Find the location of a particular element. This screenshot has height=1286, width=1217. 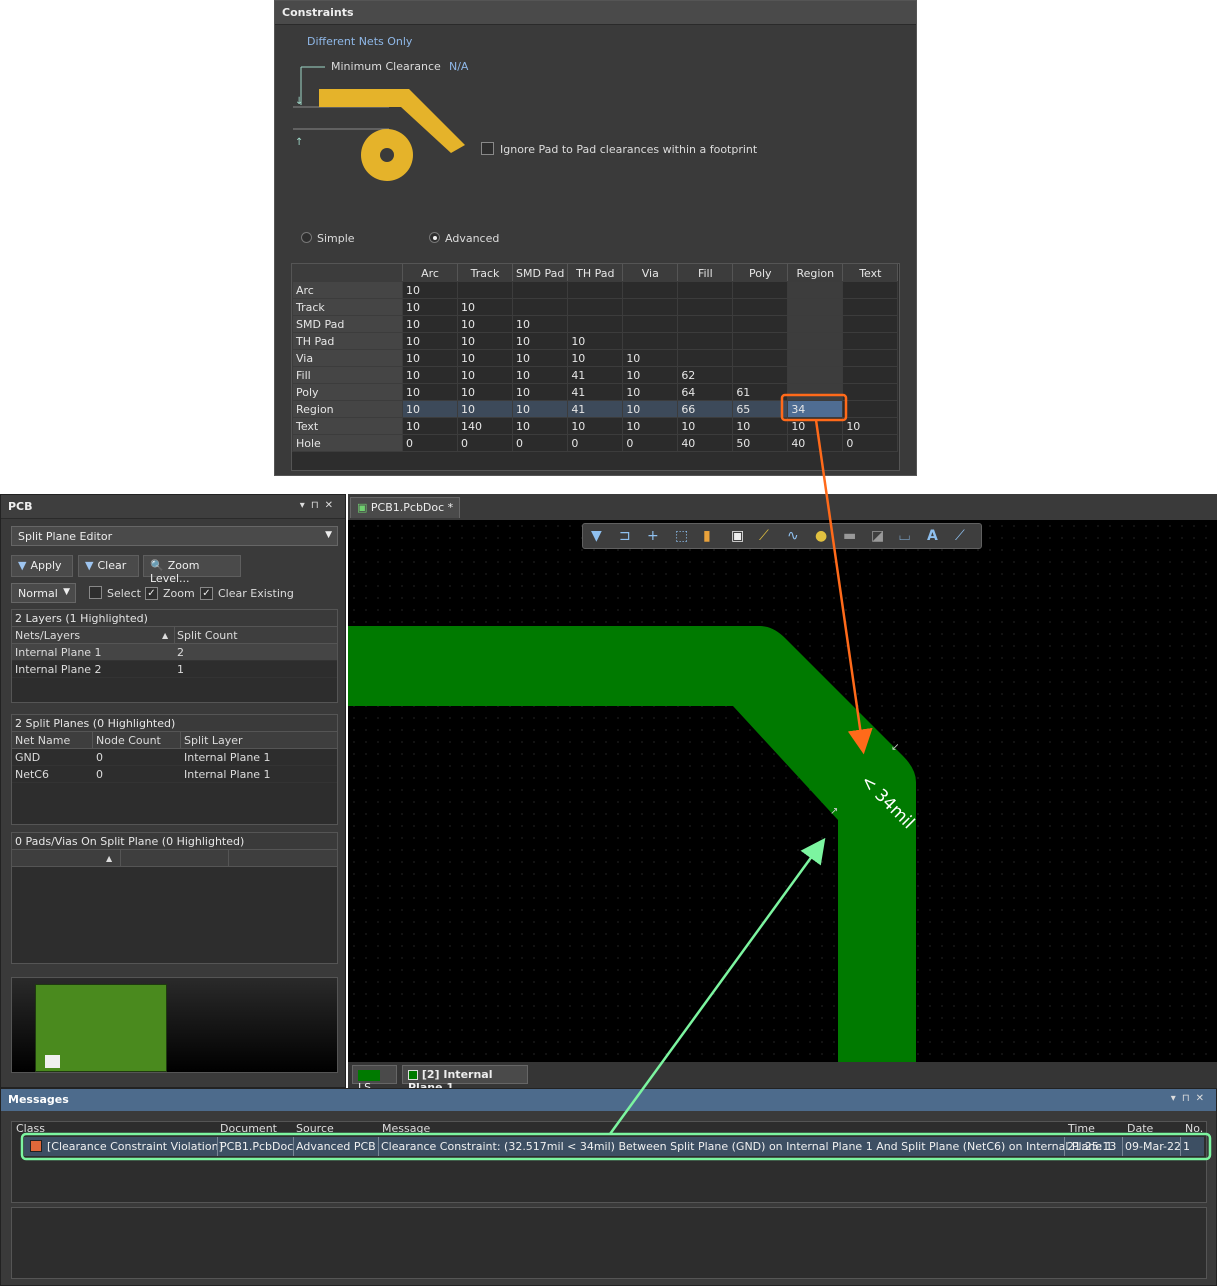

cross-icon: + is located at coordinates (653, 536).